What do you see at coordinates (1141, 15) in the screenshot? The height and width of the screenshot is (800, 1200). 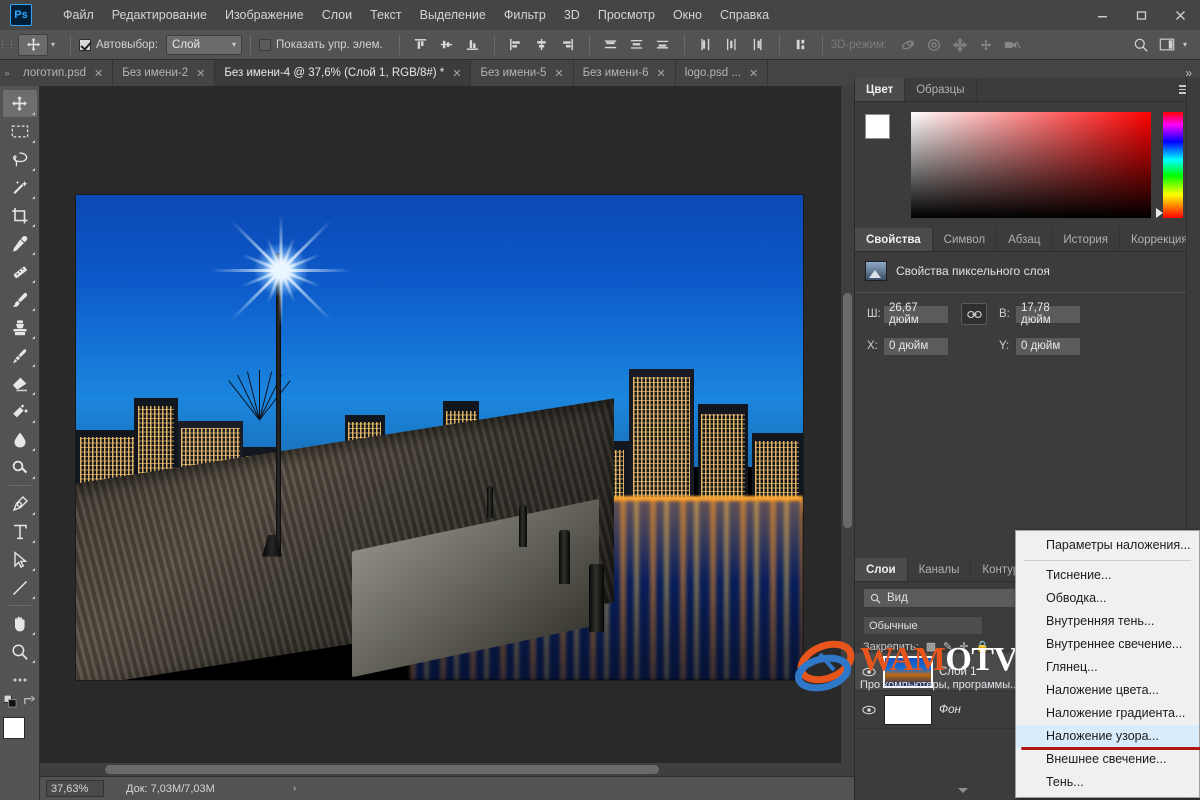 I see `maximize-icon` at bounding box center [1141, 15].